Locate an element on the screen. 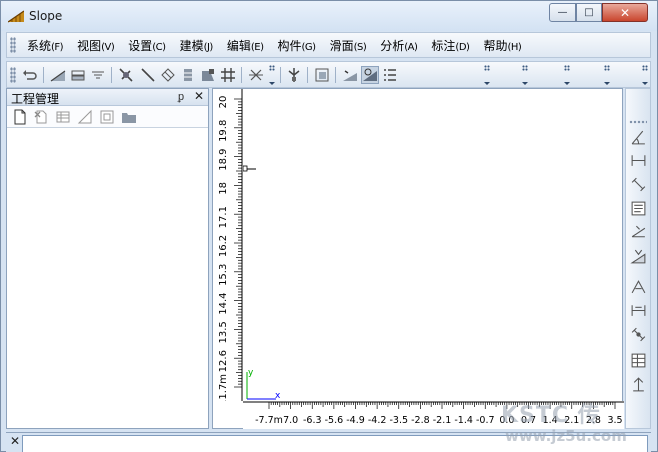 Image resolution: width=658 pixels, height=452 pixels. minimize-icon: — is located at coordinates (562, 12).